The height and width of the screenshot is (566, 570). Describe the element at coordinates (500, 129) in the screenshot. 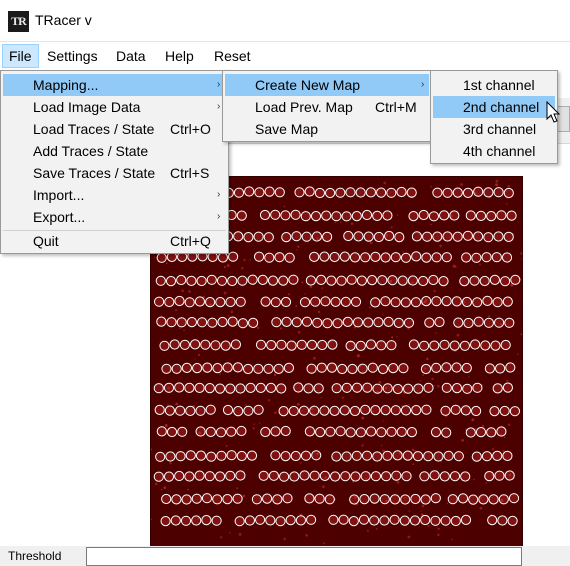

I see `menu-item-label: 3rd channel` at that location.